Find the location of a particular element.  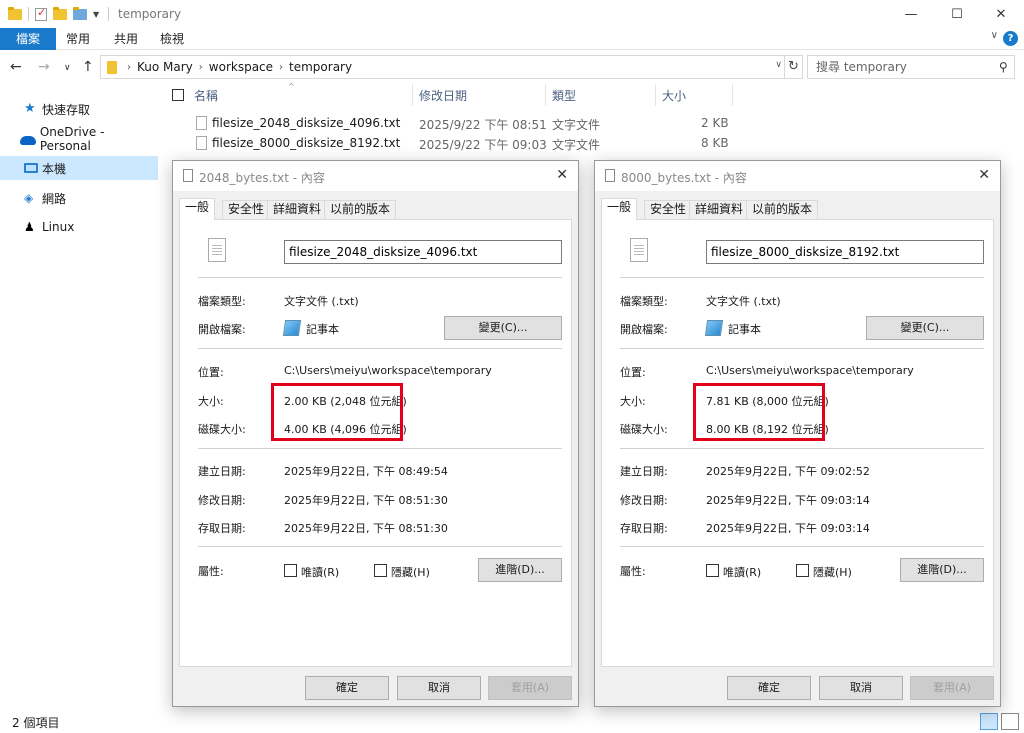

file-size: 2 KB is located at coordinates (715, 123).